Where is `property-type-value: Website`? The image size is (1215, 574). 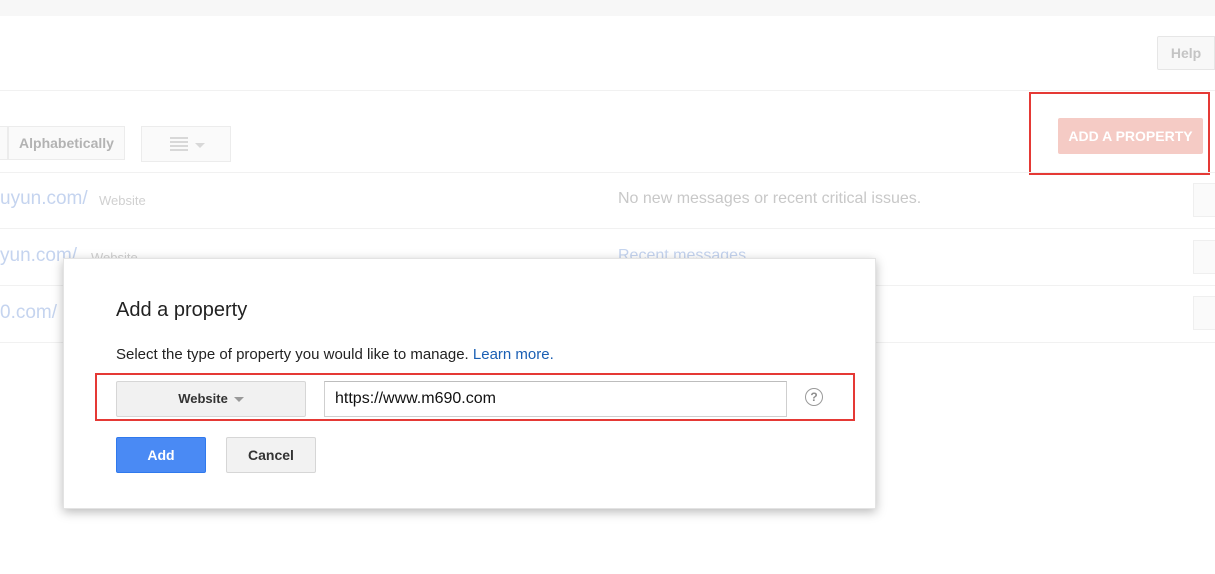
property-type-value: Website is located at coordinates (203, 398).